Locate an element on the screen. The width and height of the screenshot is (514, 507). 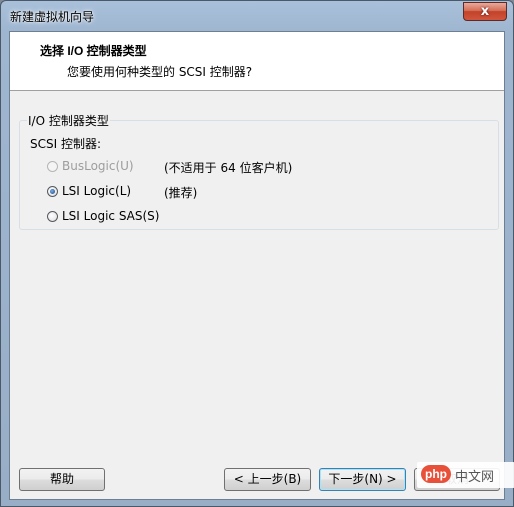
page-subtitle: 您要使用何种类型的 SCSI 控制器? is located at coordinates (160, 72).